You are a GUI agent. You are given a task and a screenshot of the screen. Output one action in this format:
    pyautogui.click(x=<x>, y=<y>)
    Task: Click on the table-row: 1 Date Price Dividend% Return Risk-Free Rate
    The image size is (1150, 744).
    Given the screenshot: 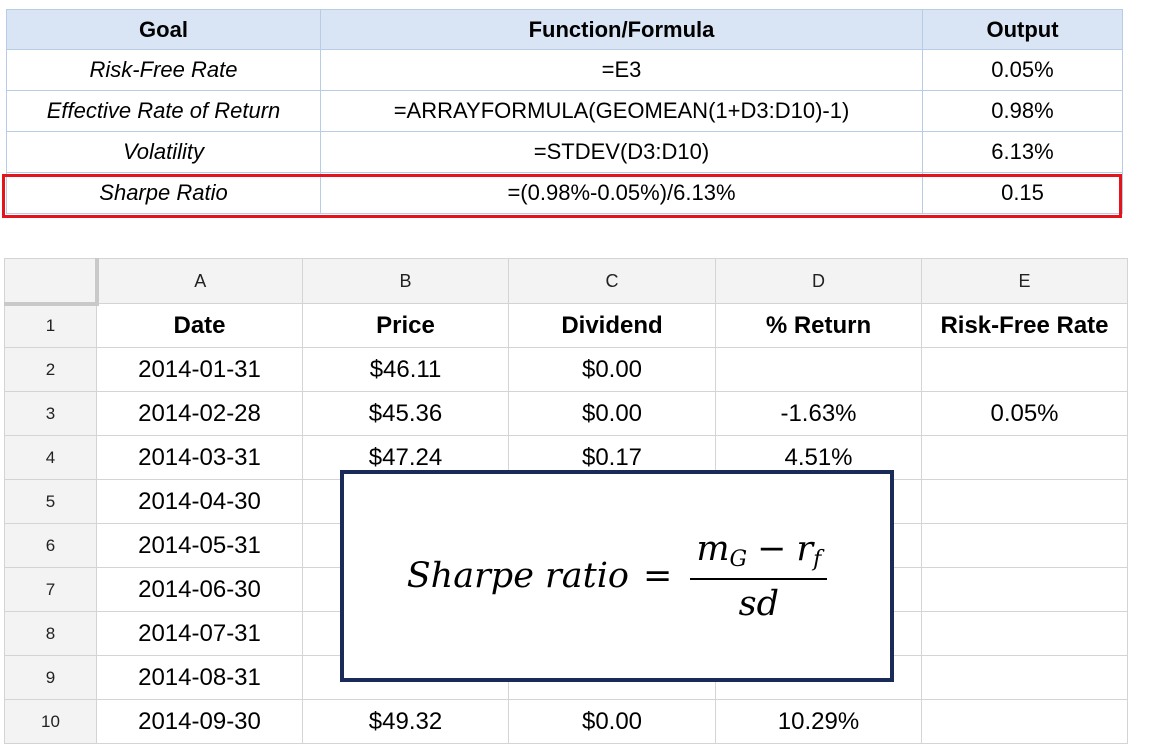 What is the action you would take?
    pyautogui.click(x=566, y=325)
    